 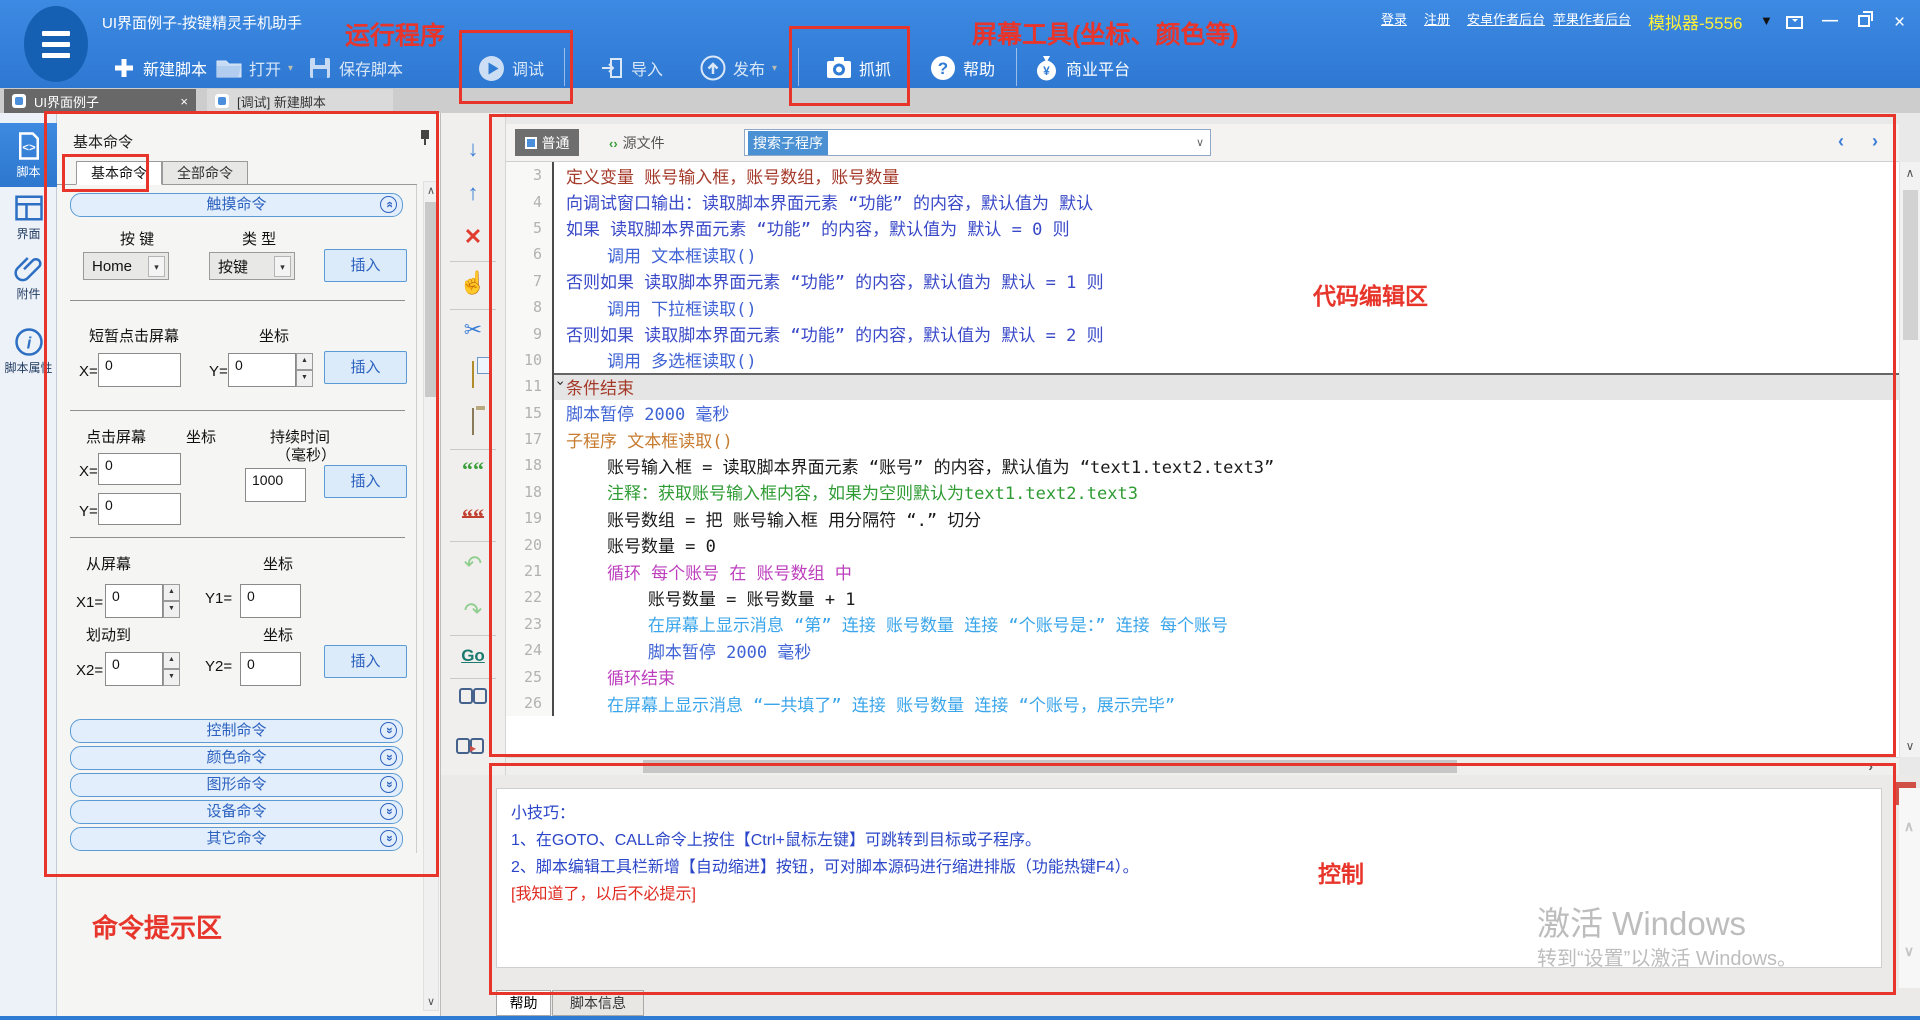 What do you see at coordinates (1506, 18) in the screenshot?
I see `android-author-link: 安卓作者后台` at bounding box center [1506, 18].